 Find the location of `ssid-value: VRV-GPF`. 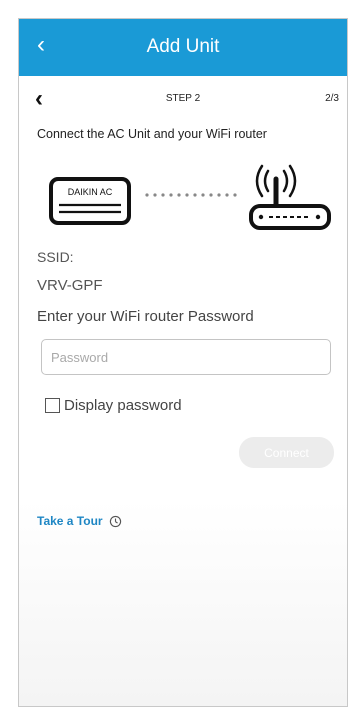

ssid-value: VRV-GPF is located at coordinates (70, 285).